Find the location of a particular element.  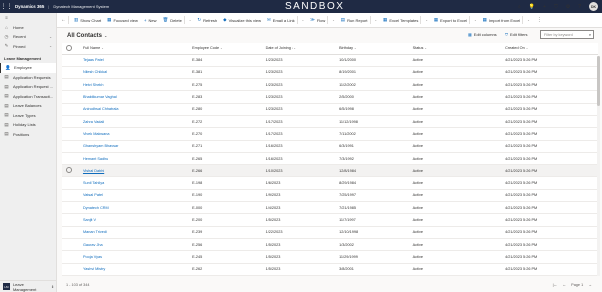

app-name: Dynamics 365 is located at coordinates (29, 6).